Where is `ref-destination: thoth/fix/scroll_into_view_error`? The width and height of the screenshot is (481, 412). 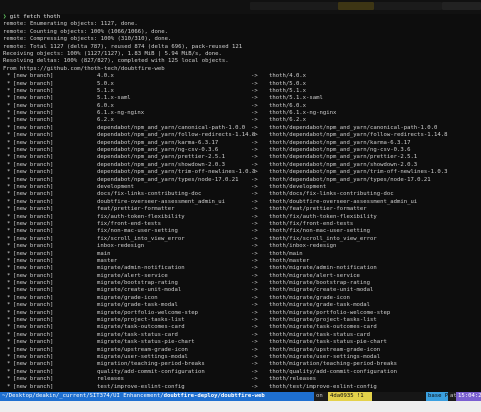 ref-destination: thoth/fix/scroll_into_view_error is located at coordinates (323, 238).